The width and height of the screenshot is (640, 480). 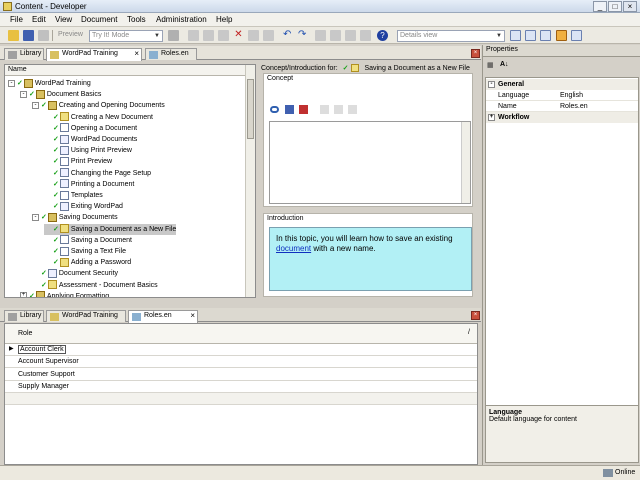 I want to click on tree-node: ✓ Exiting WordPad, so click(x=83, y=206).